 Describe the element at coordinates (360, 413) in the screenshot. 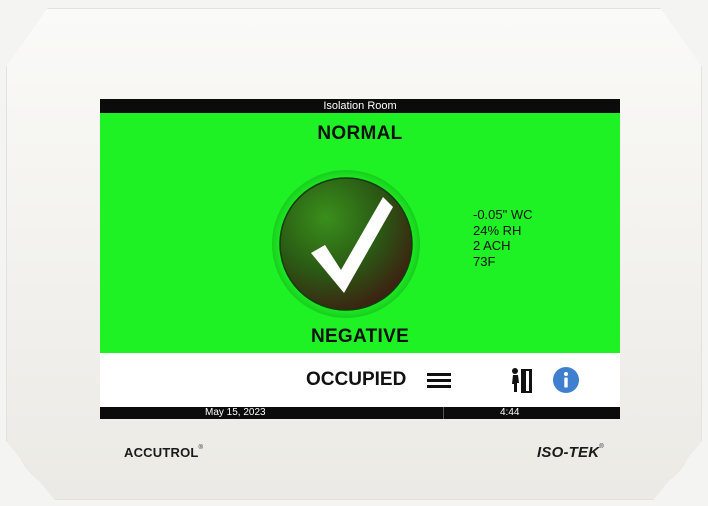

I see `status-footer: May 15, 2023 4:44` at that location.